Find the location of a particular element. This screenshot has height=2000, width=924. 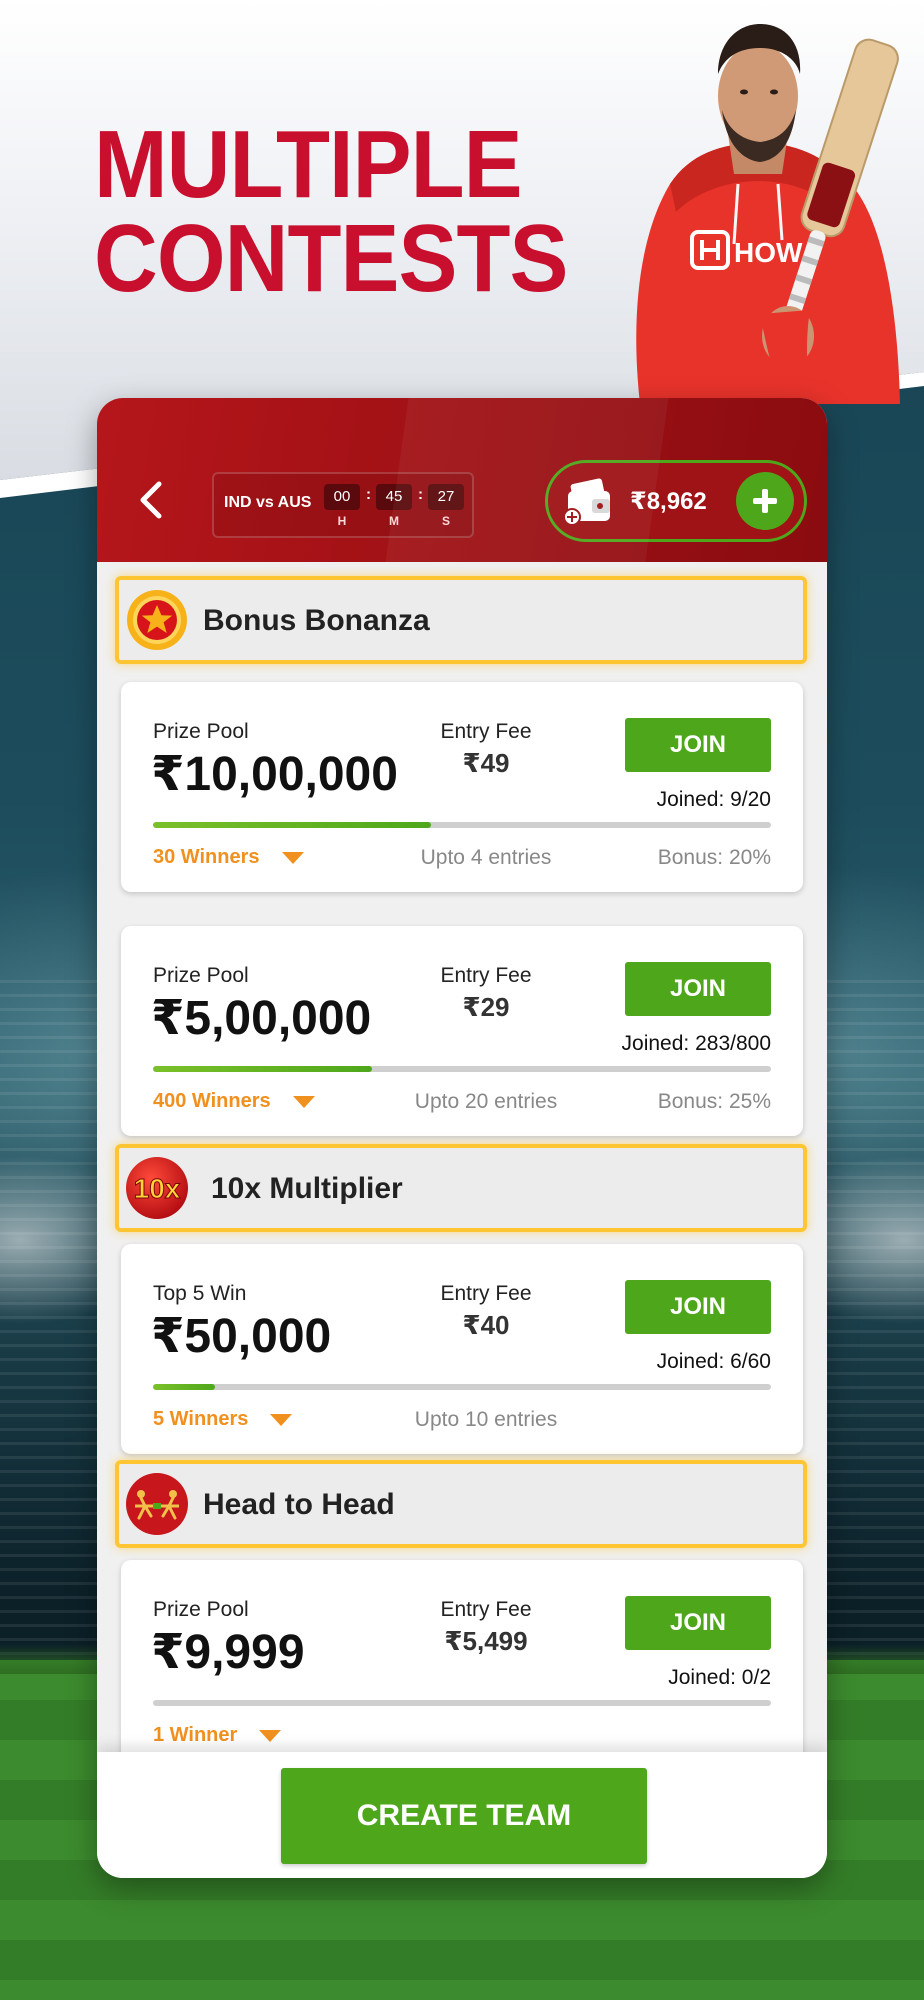

headline-line-1: MULTIPLE is located at coordinates (308, 164).